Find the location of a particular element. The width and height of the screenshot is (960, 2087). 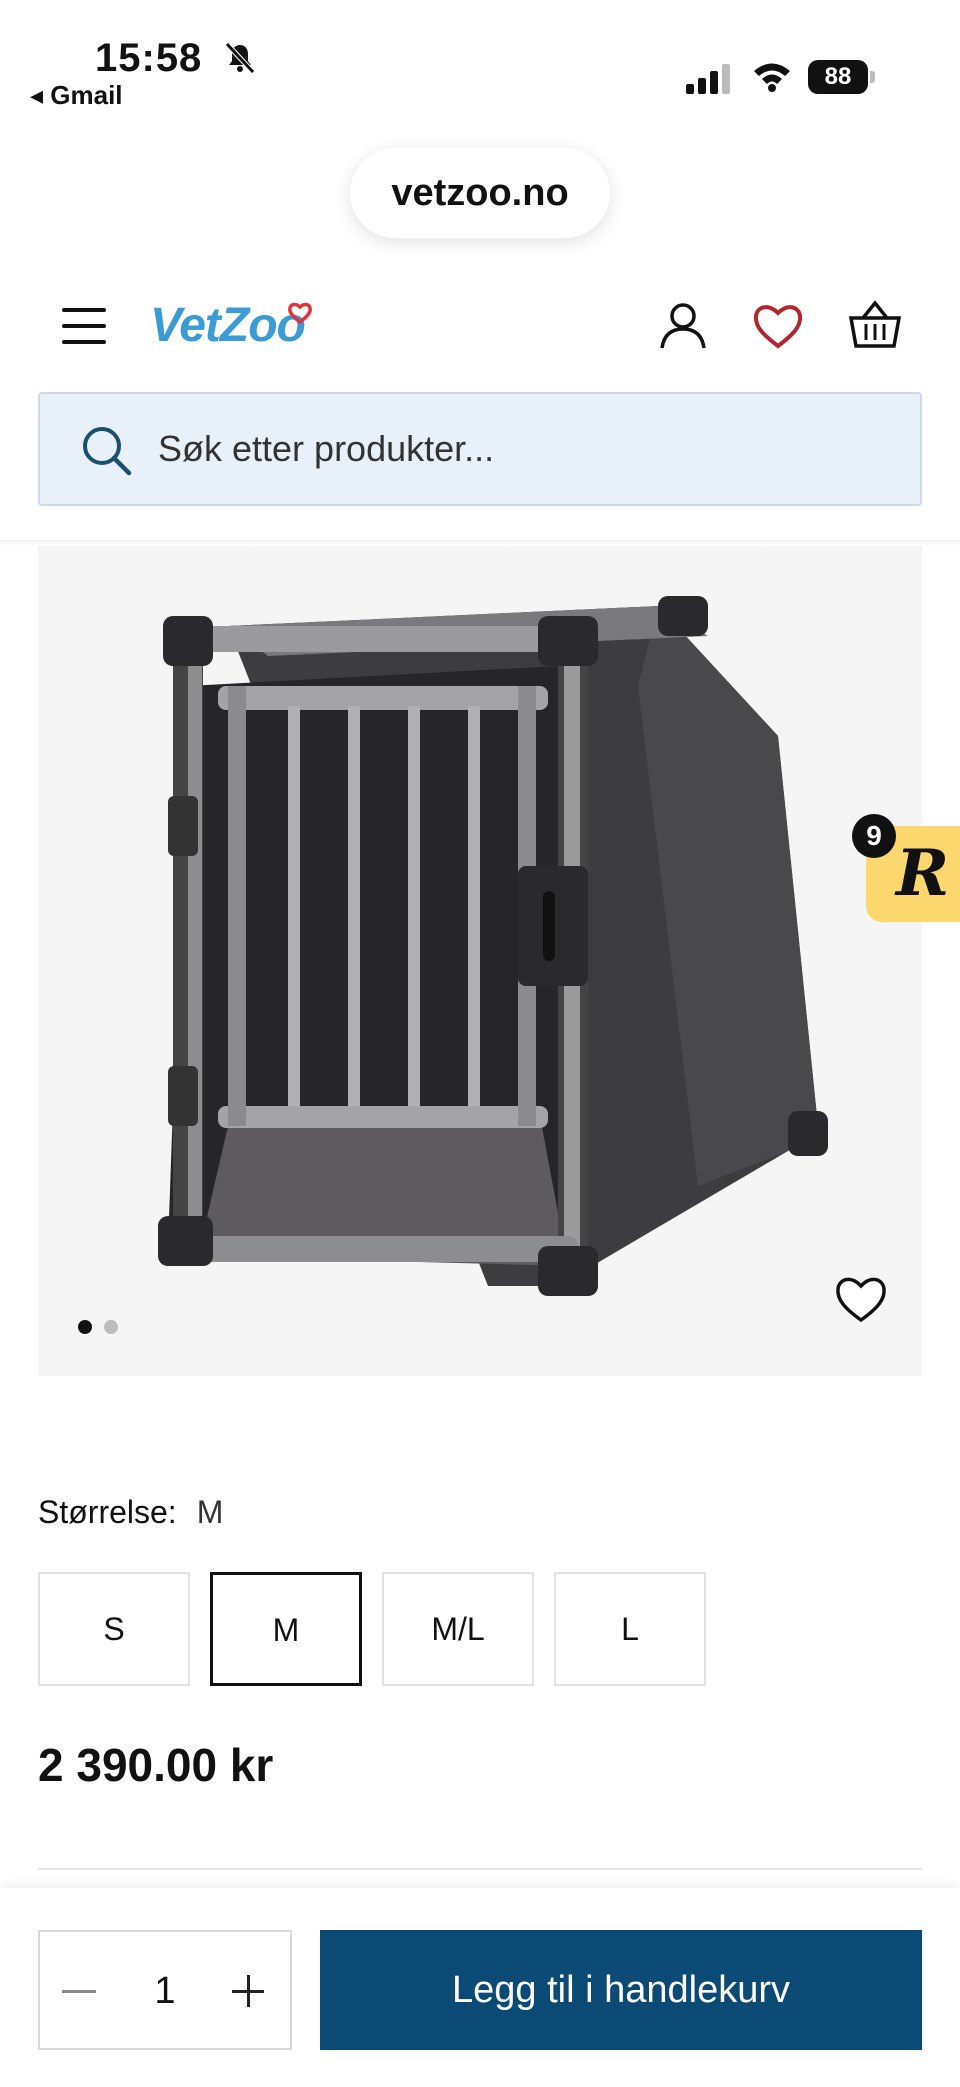

rewards-logo: R is located at coordinates (923, 873).